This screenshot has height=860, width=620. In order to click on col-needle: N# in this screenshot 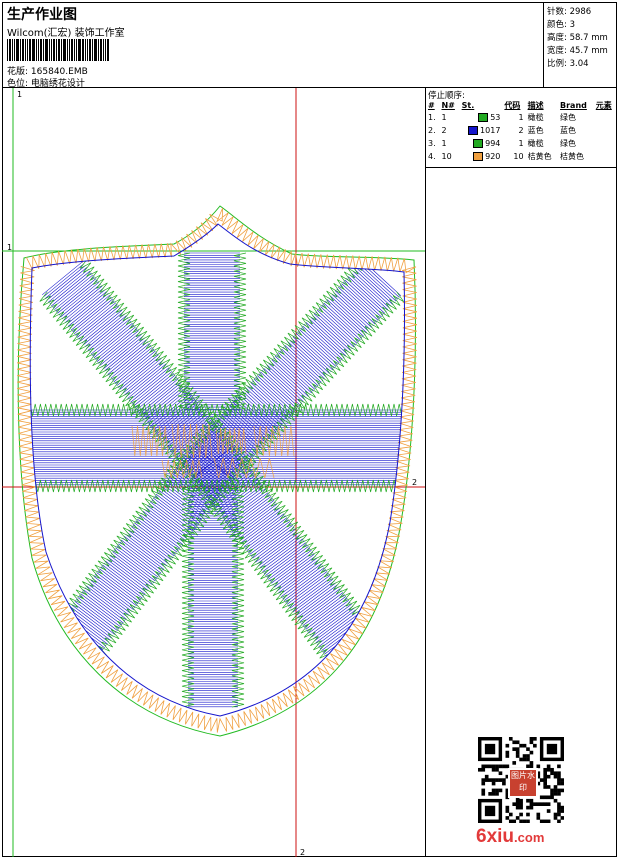, I will do `click(448, 105)`.